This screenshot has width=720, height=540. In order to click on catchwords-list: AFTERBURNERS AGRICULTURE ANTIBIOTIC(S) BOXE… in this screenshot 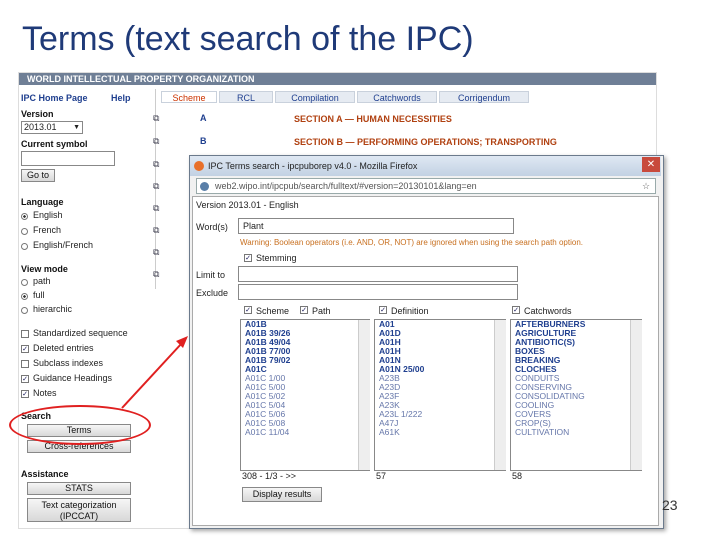, I will do `click(576, 395)`.